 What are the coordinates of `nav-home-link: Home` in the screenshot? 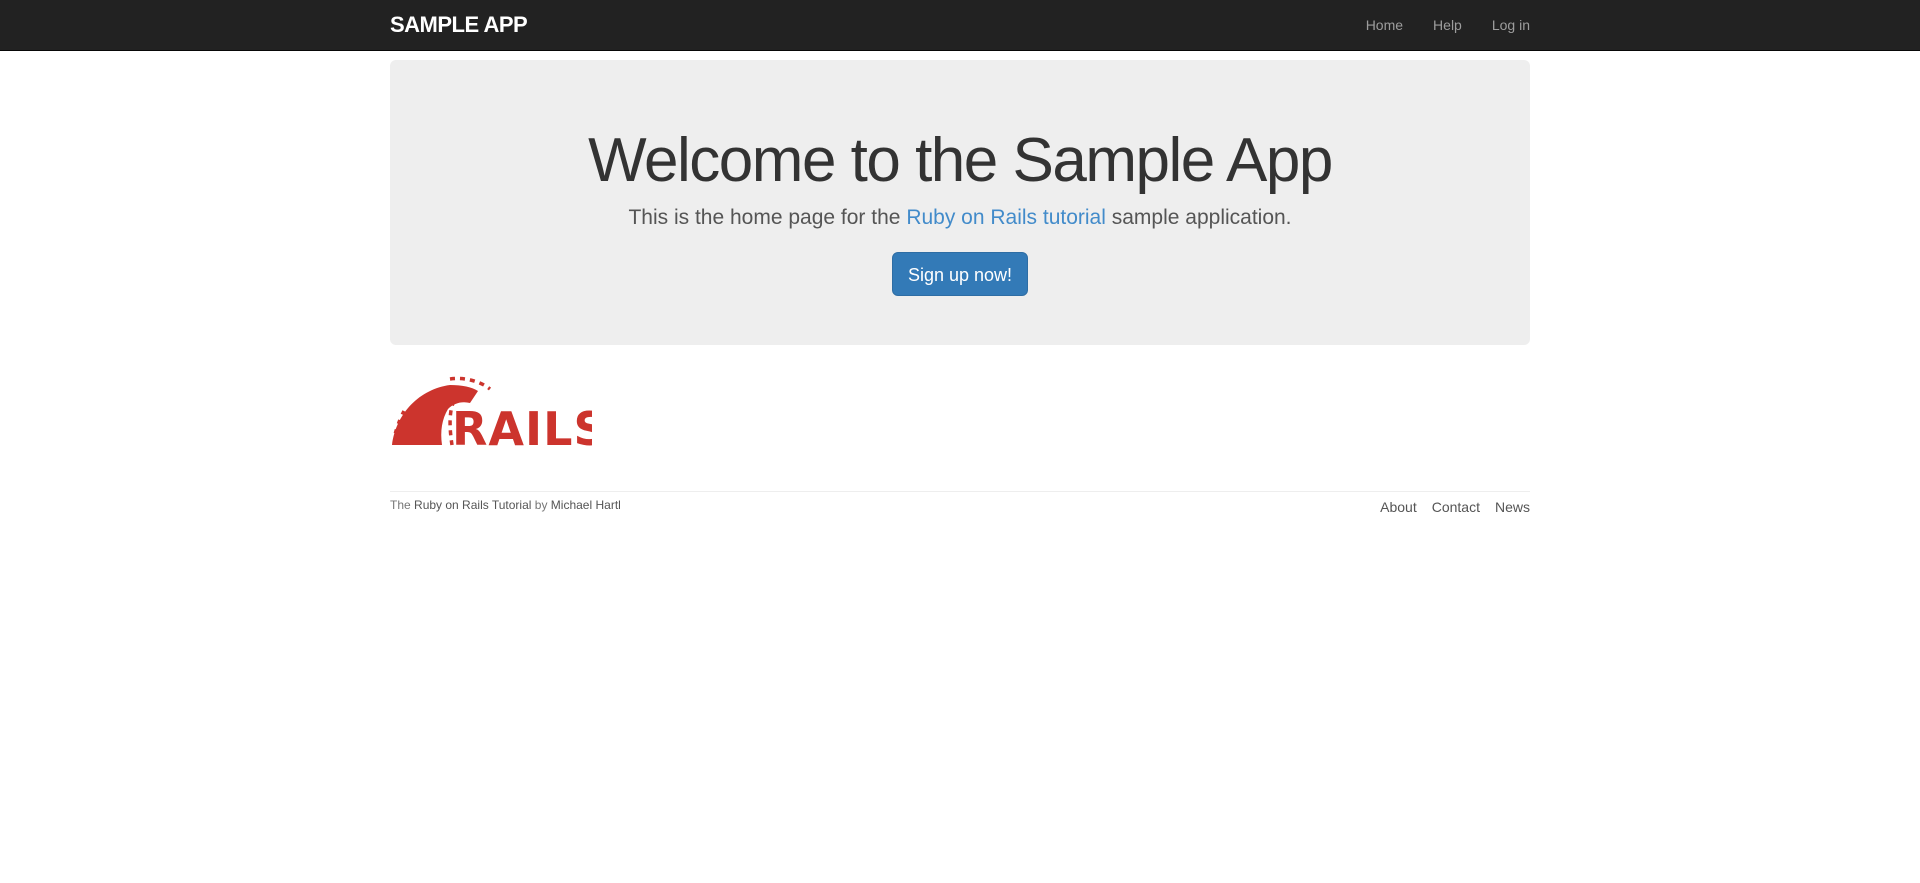 It's located at (1384, 25).